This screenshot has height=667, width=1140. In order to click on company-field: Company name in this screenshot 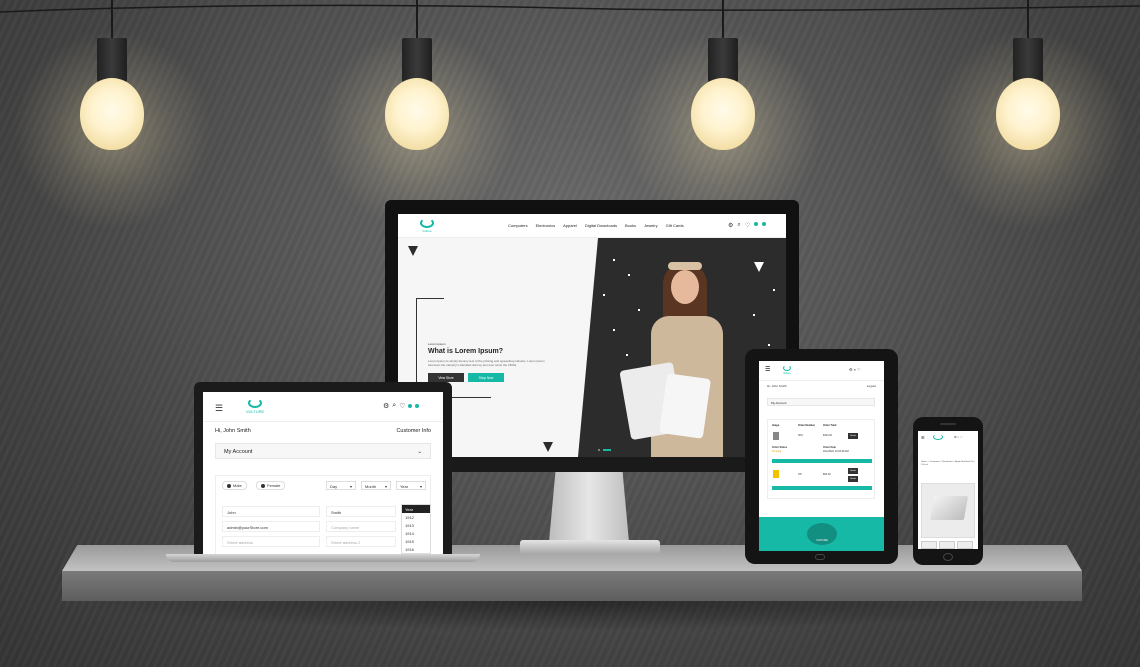, I will do `click(361, 526)`.